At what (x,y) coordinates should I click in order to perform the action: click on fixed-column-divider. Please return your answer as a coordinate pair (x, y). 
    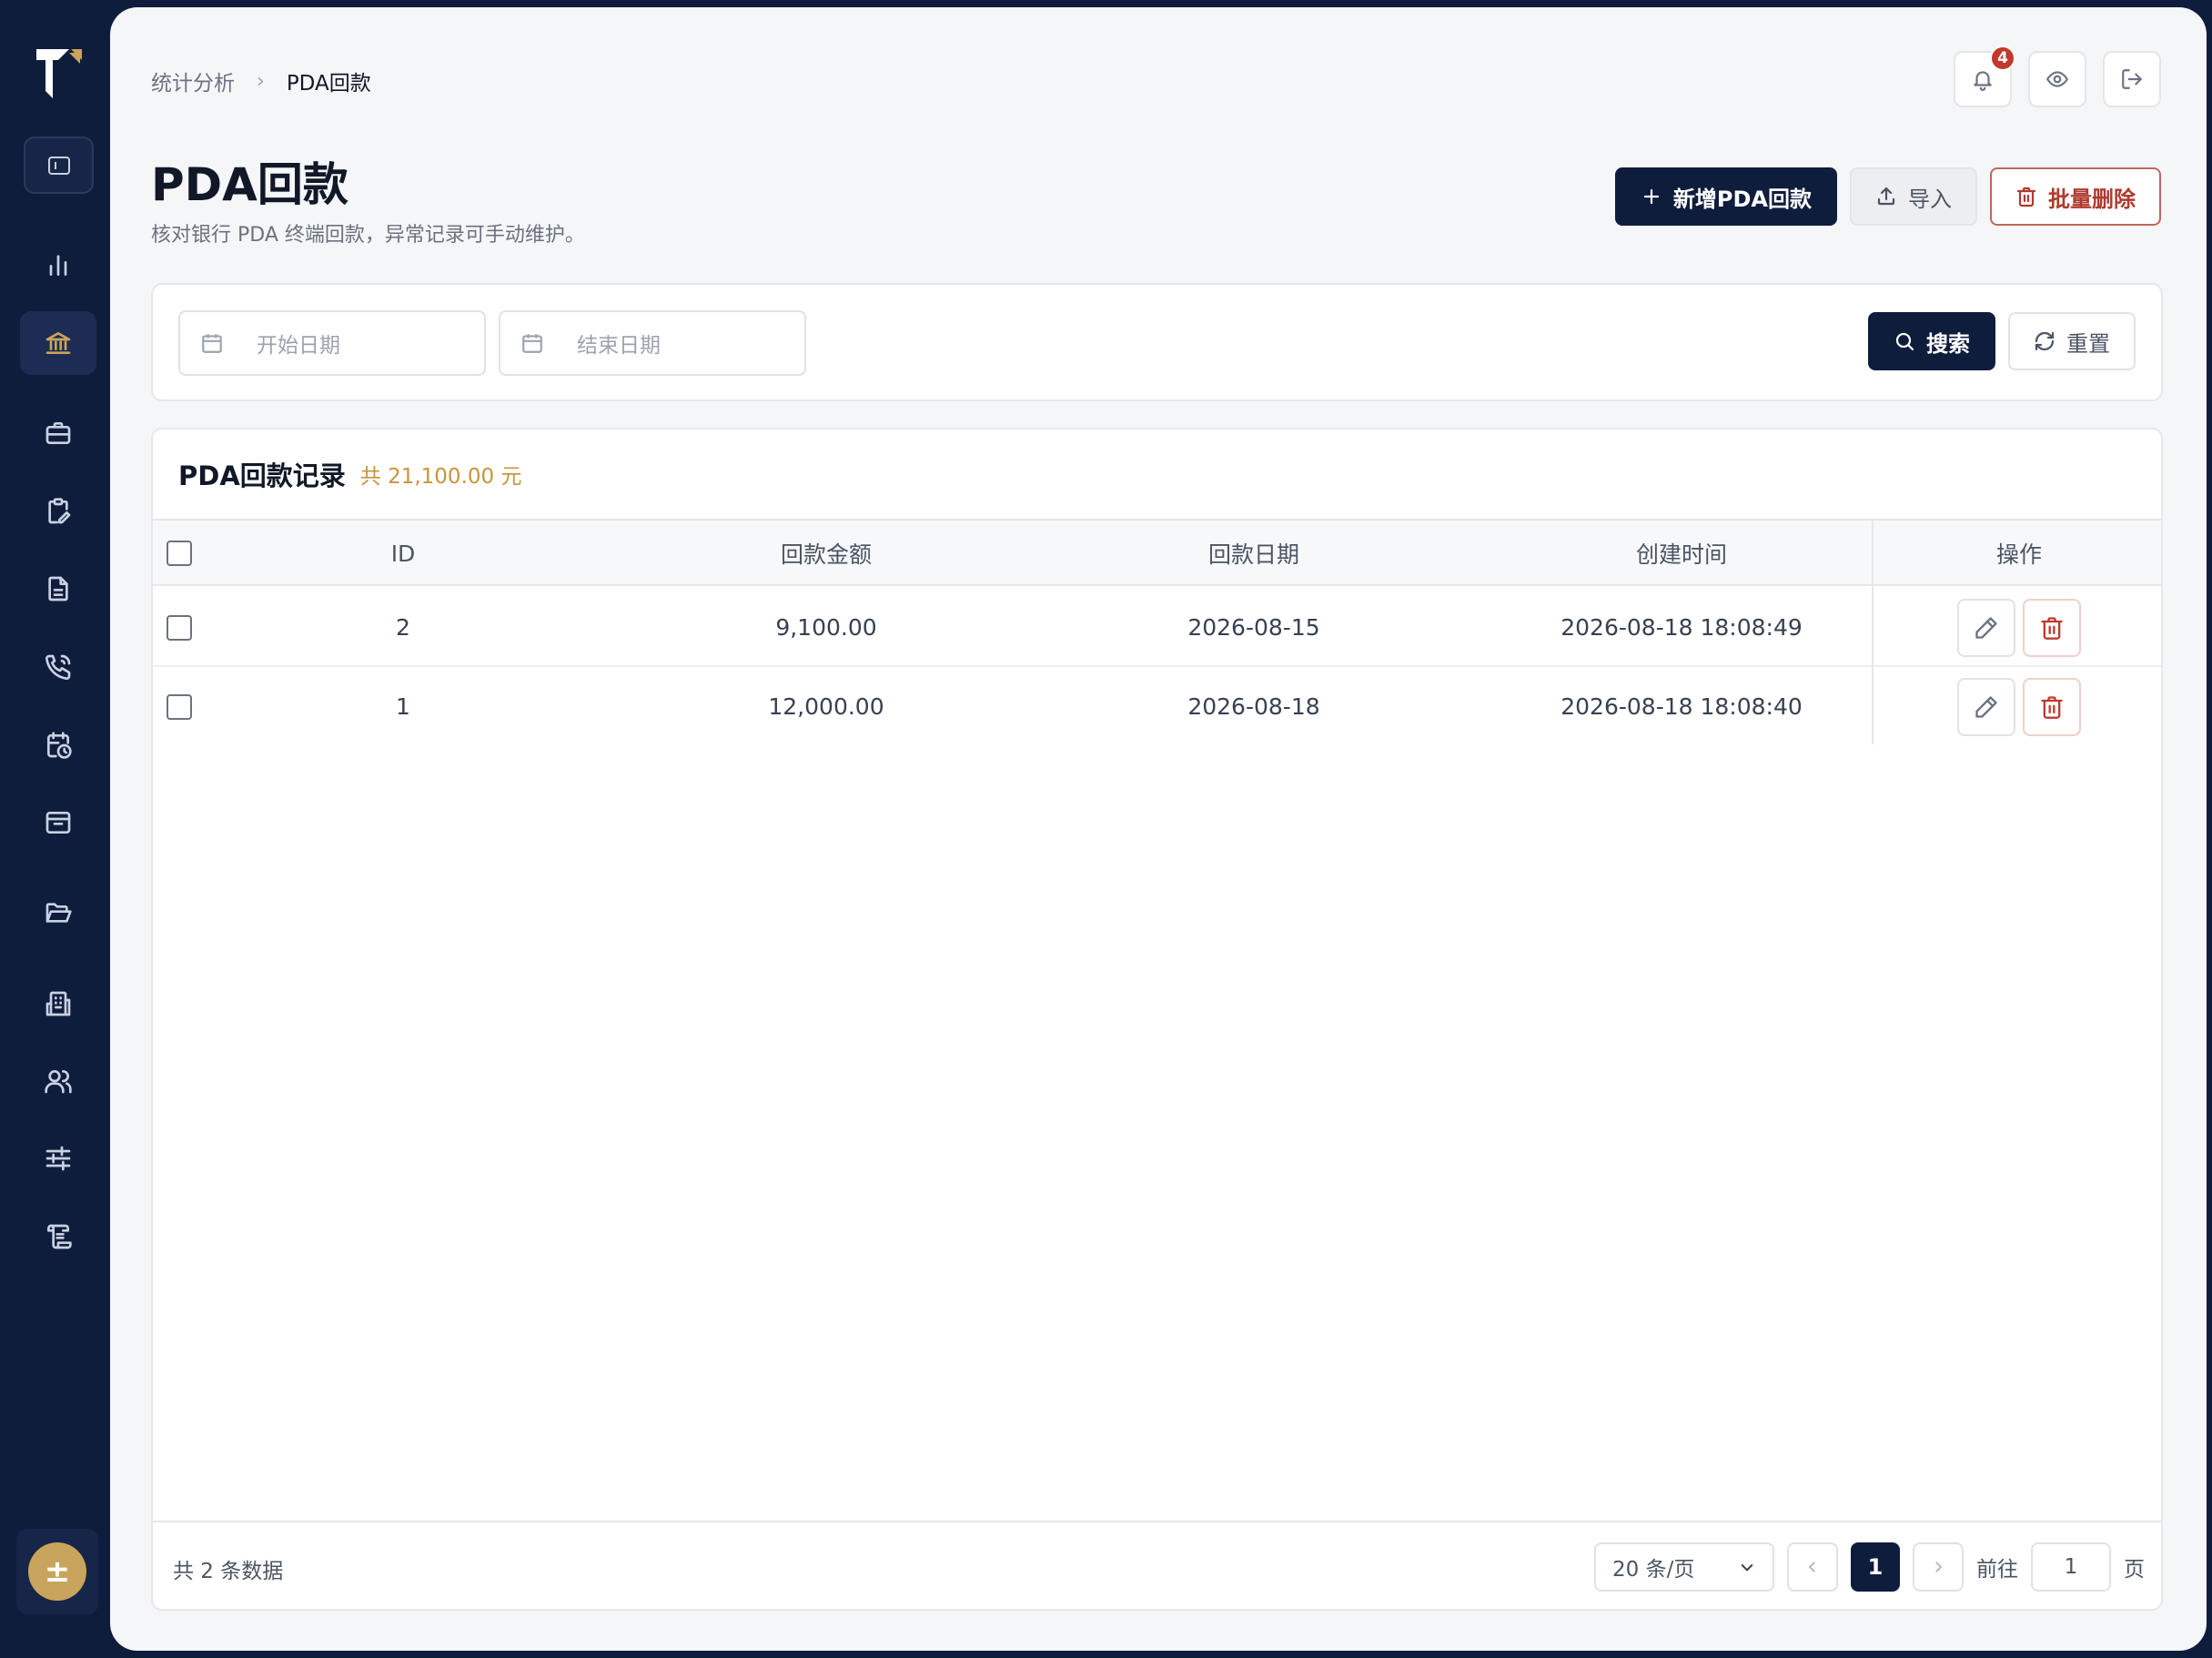
    Looking at the image, I should click on (1873, 632).